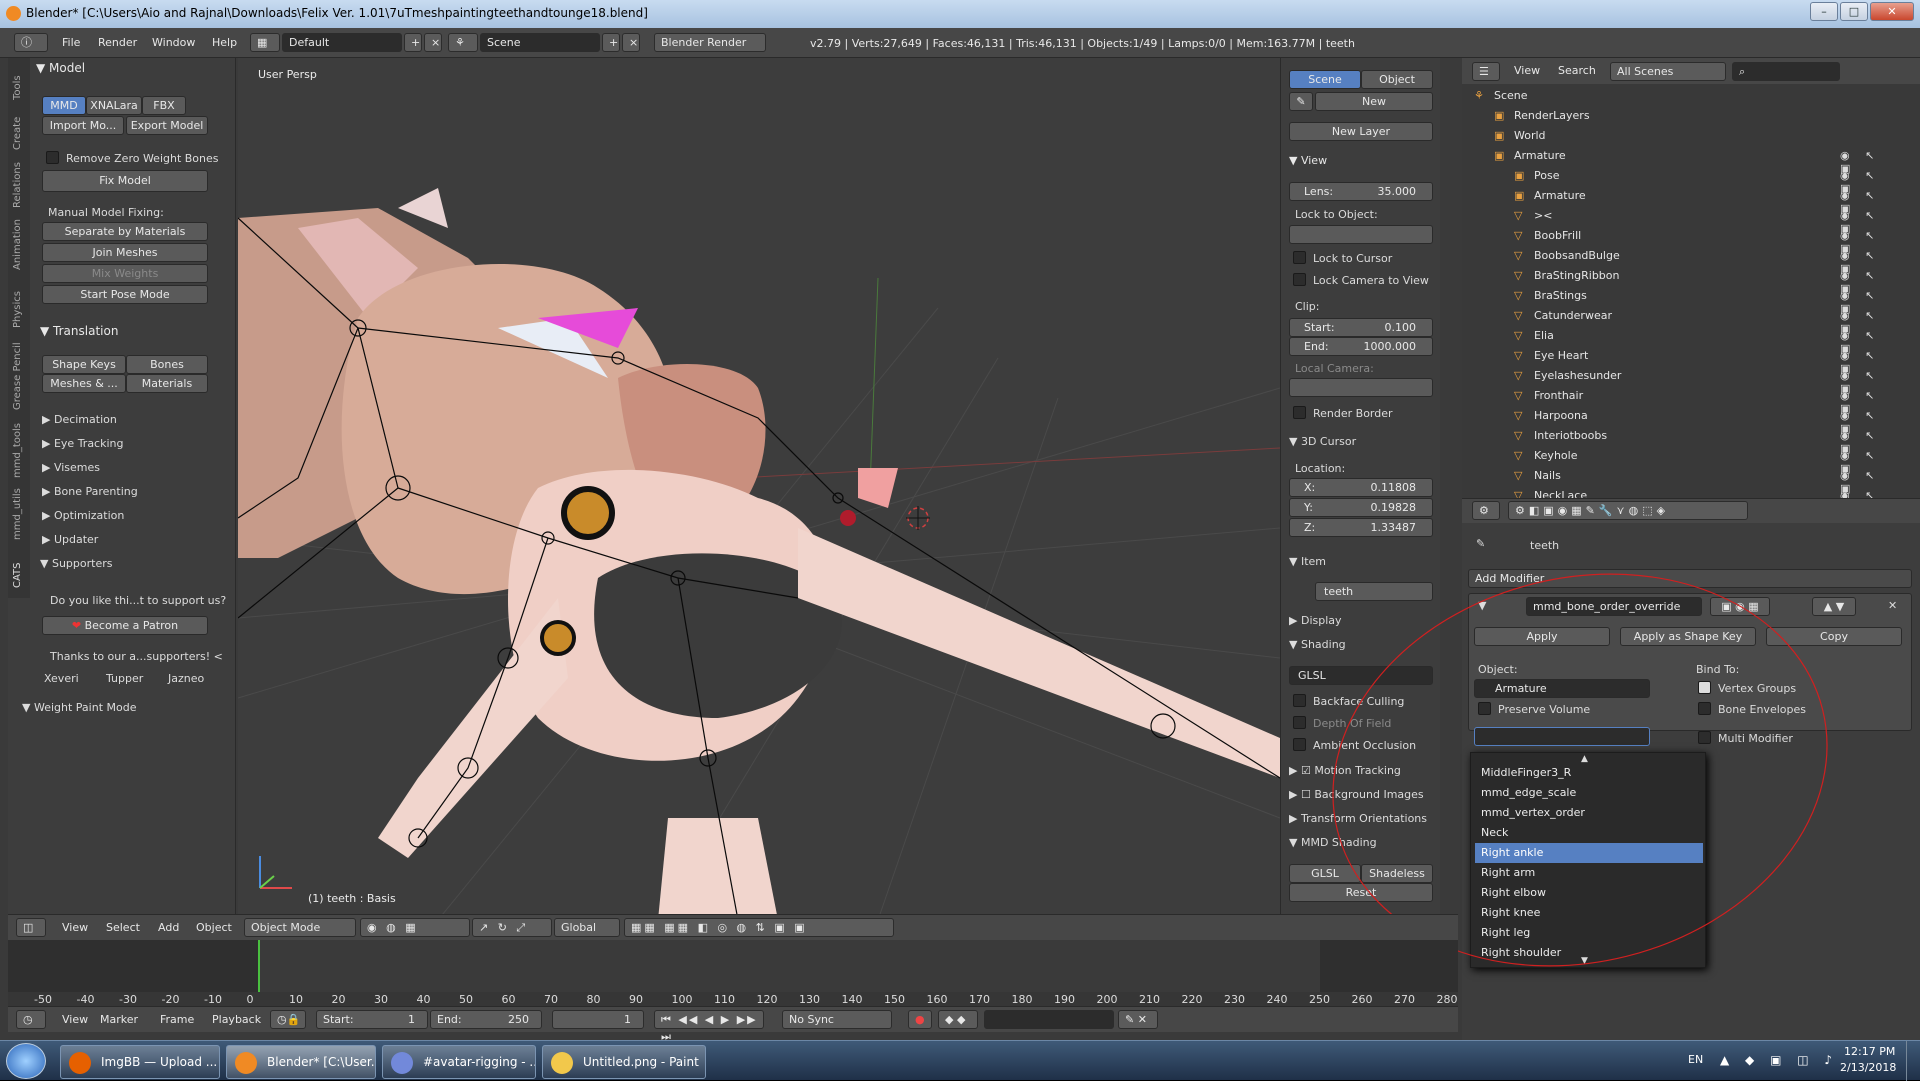 This screenshot has height=1081, width=1920. What do you see at coordinates (920, 1019) in the screenshot?
I see `record-icon: ●` at bounding box center [920, 1019].